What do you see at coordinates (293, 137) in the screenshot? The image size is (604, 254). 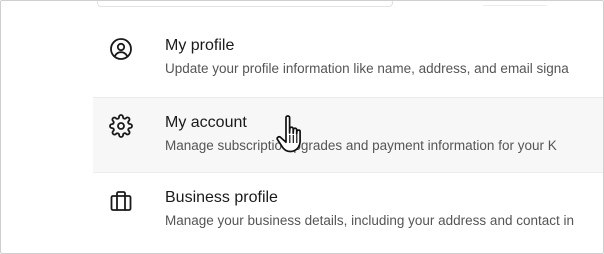 I see `hand-pointer-icon` at bounding box center [293, 137].